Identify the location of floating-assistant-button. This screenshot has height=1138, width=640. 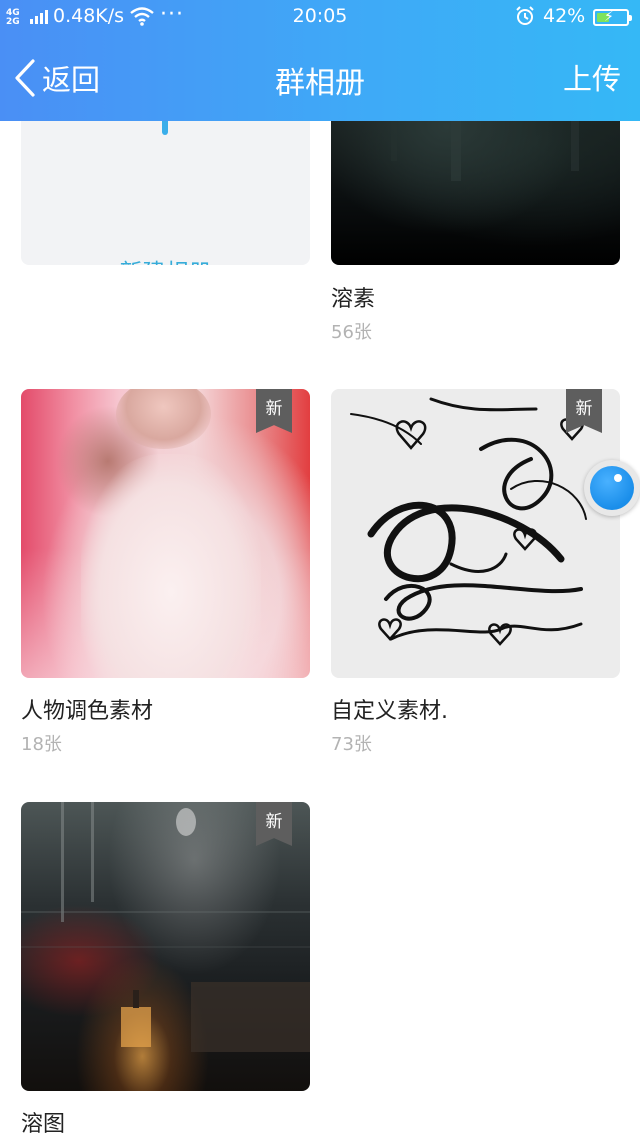
(612, 488).